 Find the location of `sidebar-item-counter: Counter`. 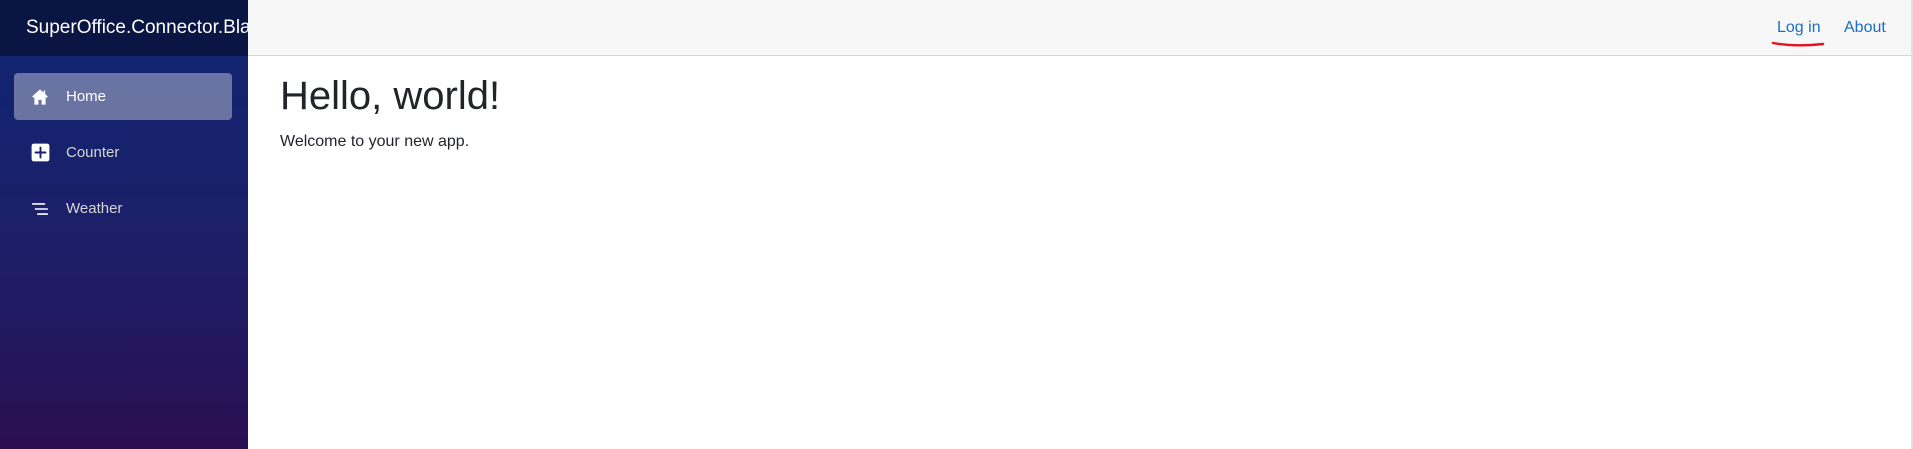

sidebar-item-counter: Counter is located at coordinates (123, 152).